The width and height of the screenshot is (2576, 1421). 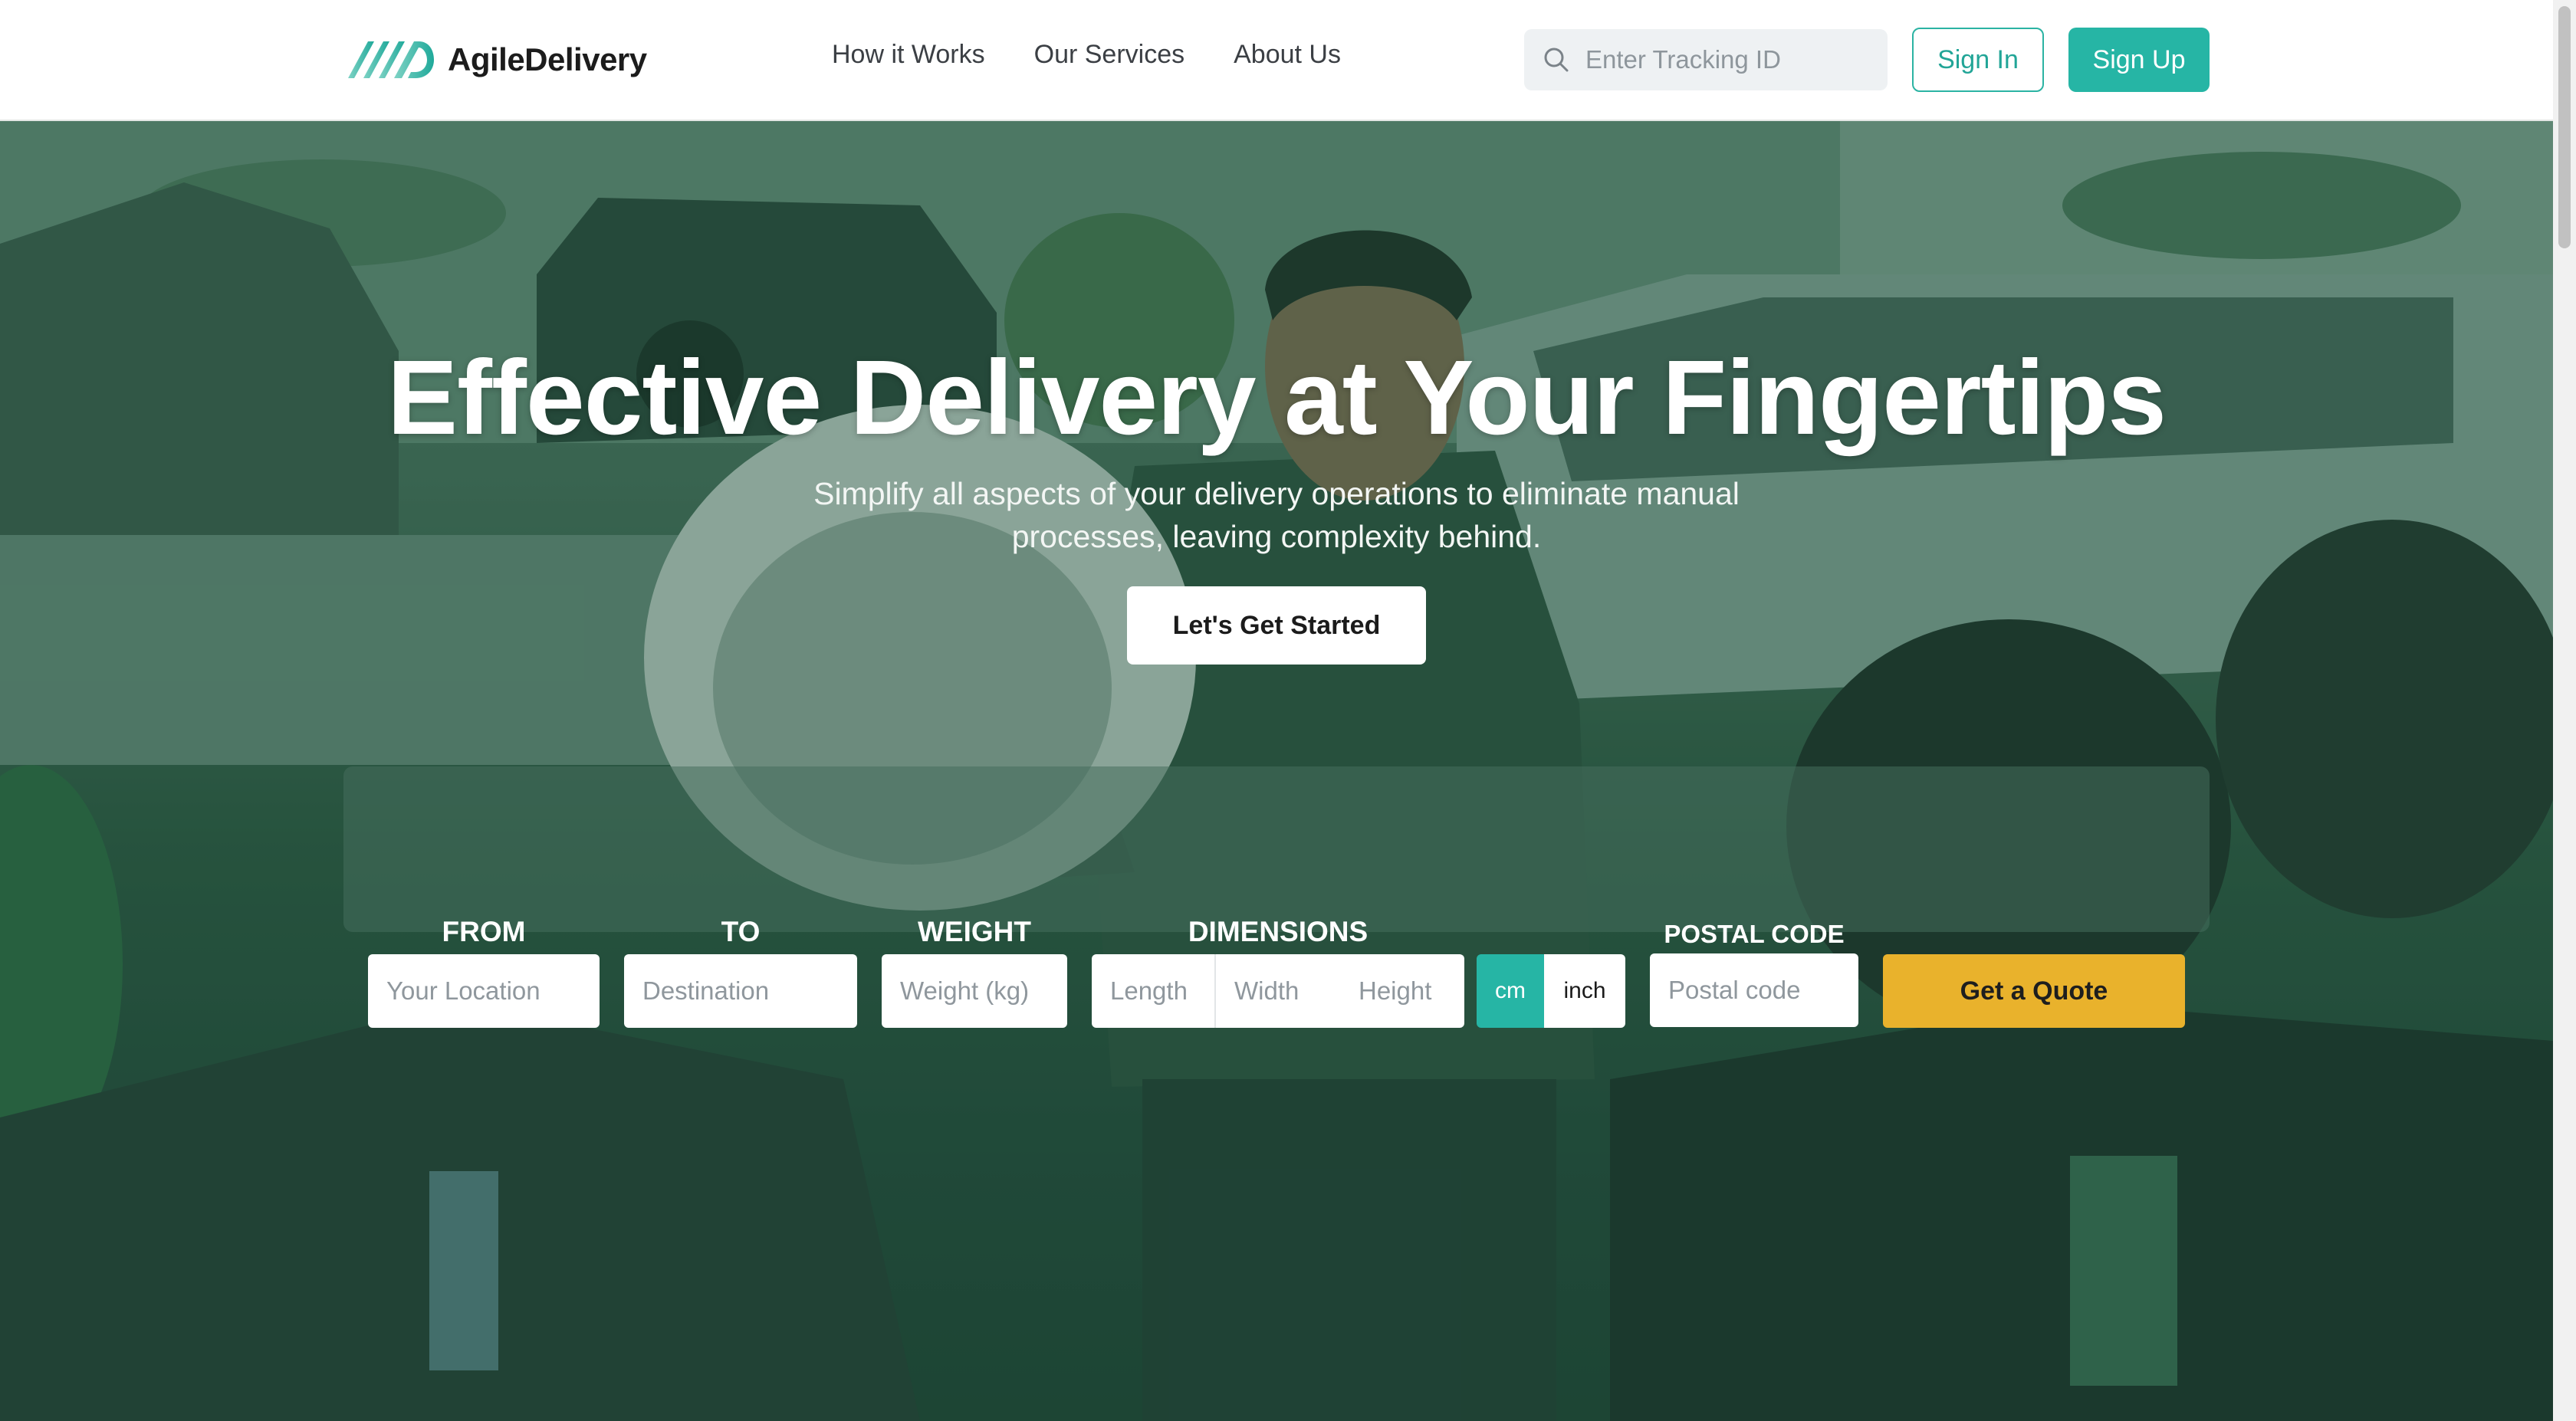 I want to click on to-input, so click(x=741, y=991).